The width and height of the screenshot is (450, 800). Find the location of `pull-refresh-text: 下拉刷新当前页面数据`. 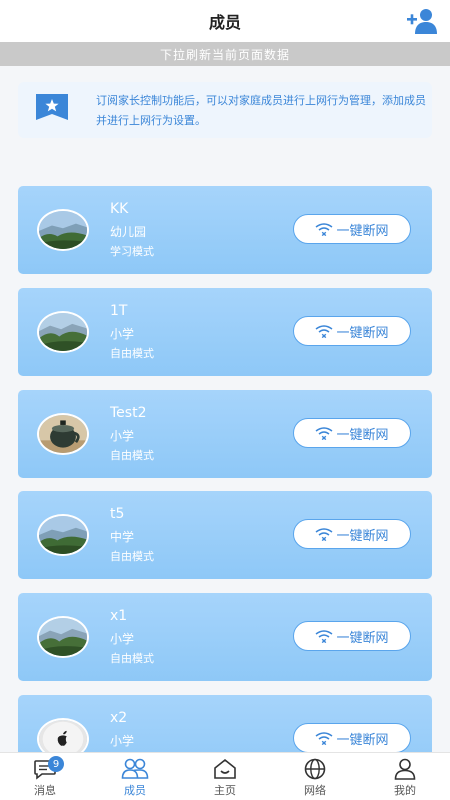

pull-refresh-text: 下拉刷新当前页面数据 is located at coordinates (224, 54).